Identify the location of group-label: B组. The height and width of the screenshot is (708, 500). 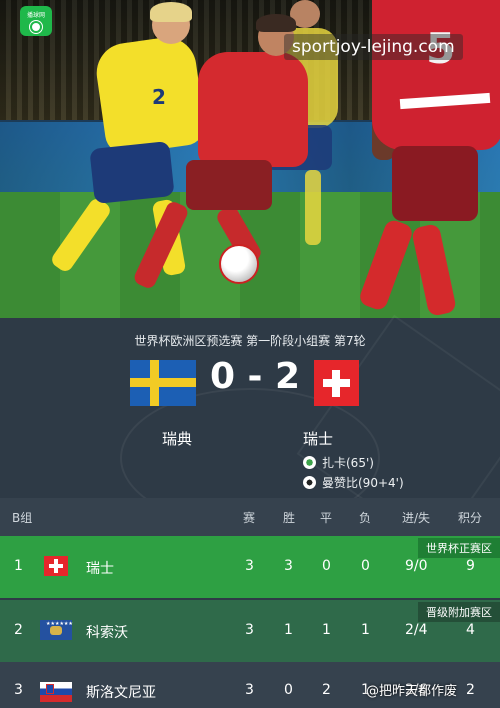
(22, 518).